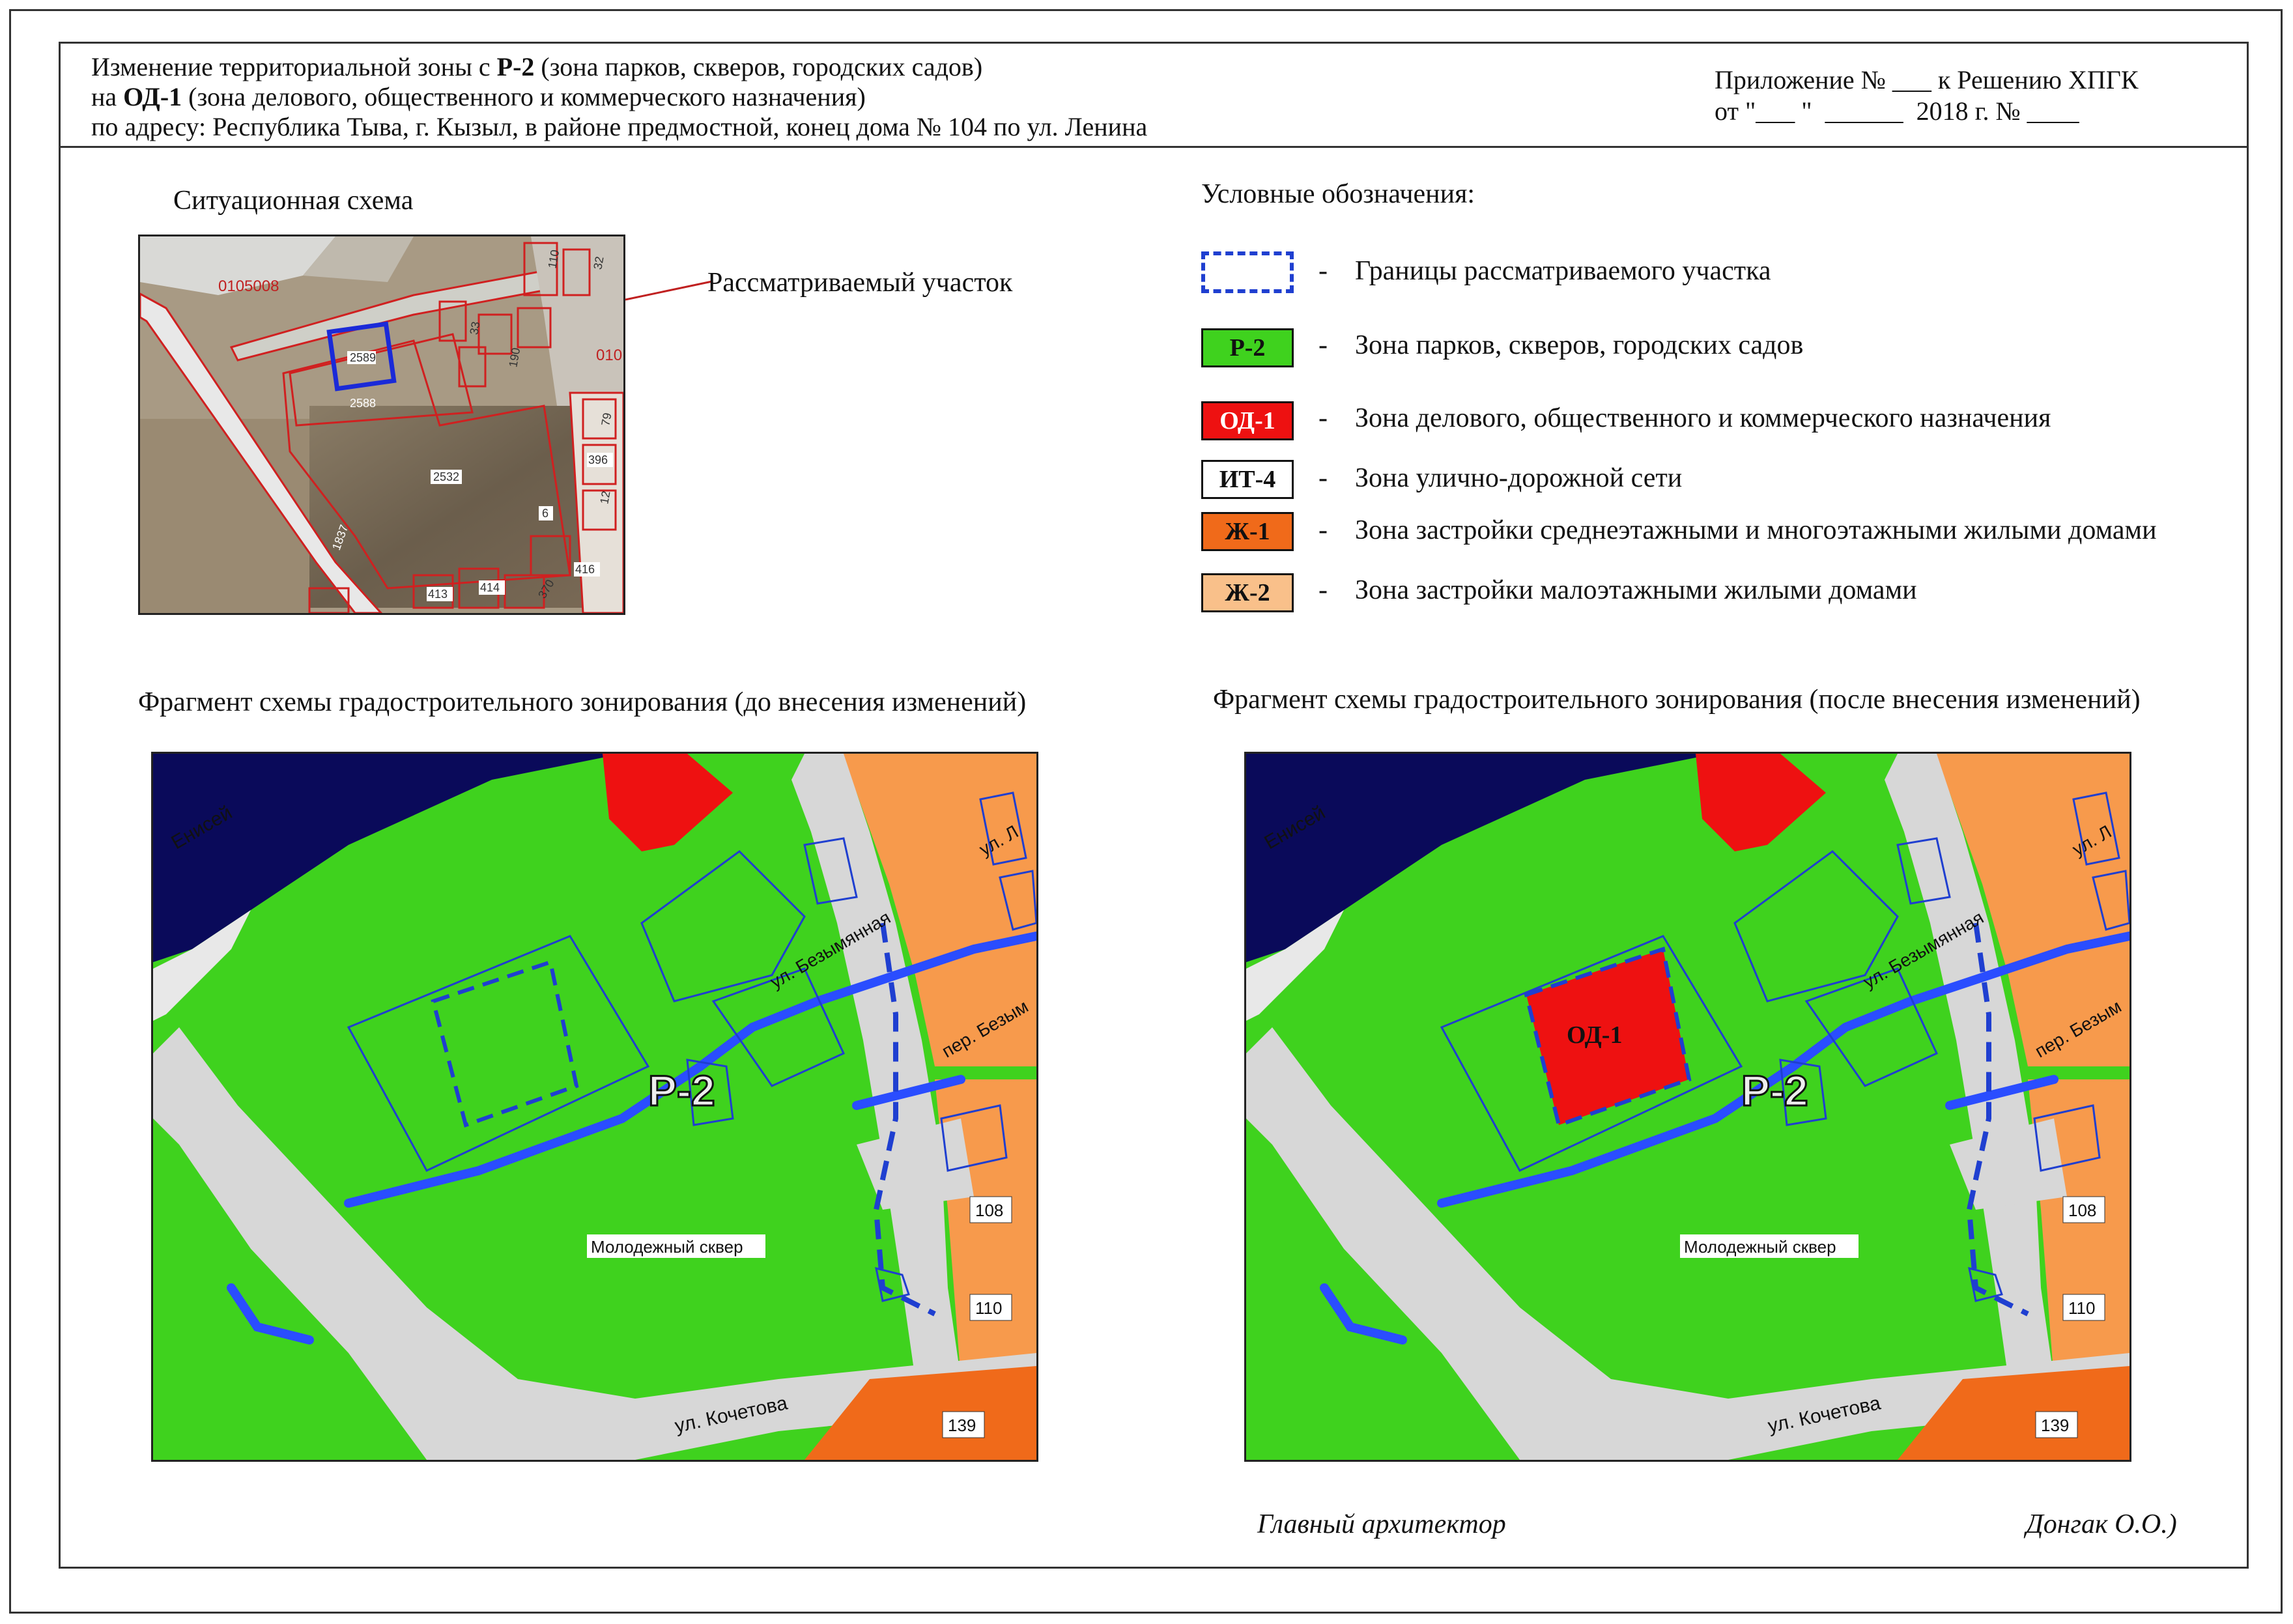  What do you see at coordinates (598, 262) in the screenshot?
I see `label-32: 32` at bounding box center [598, 262].